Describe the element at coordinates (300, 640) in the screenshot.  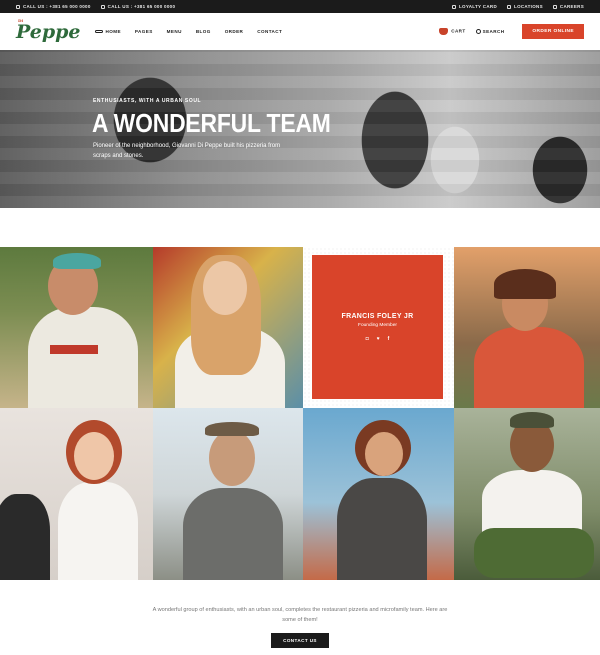
I see `contact-us-button: CONTACT US` at that location.